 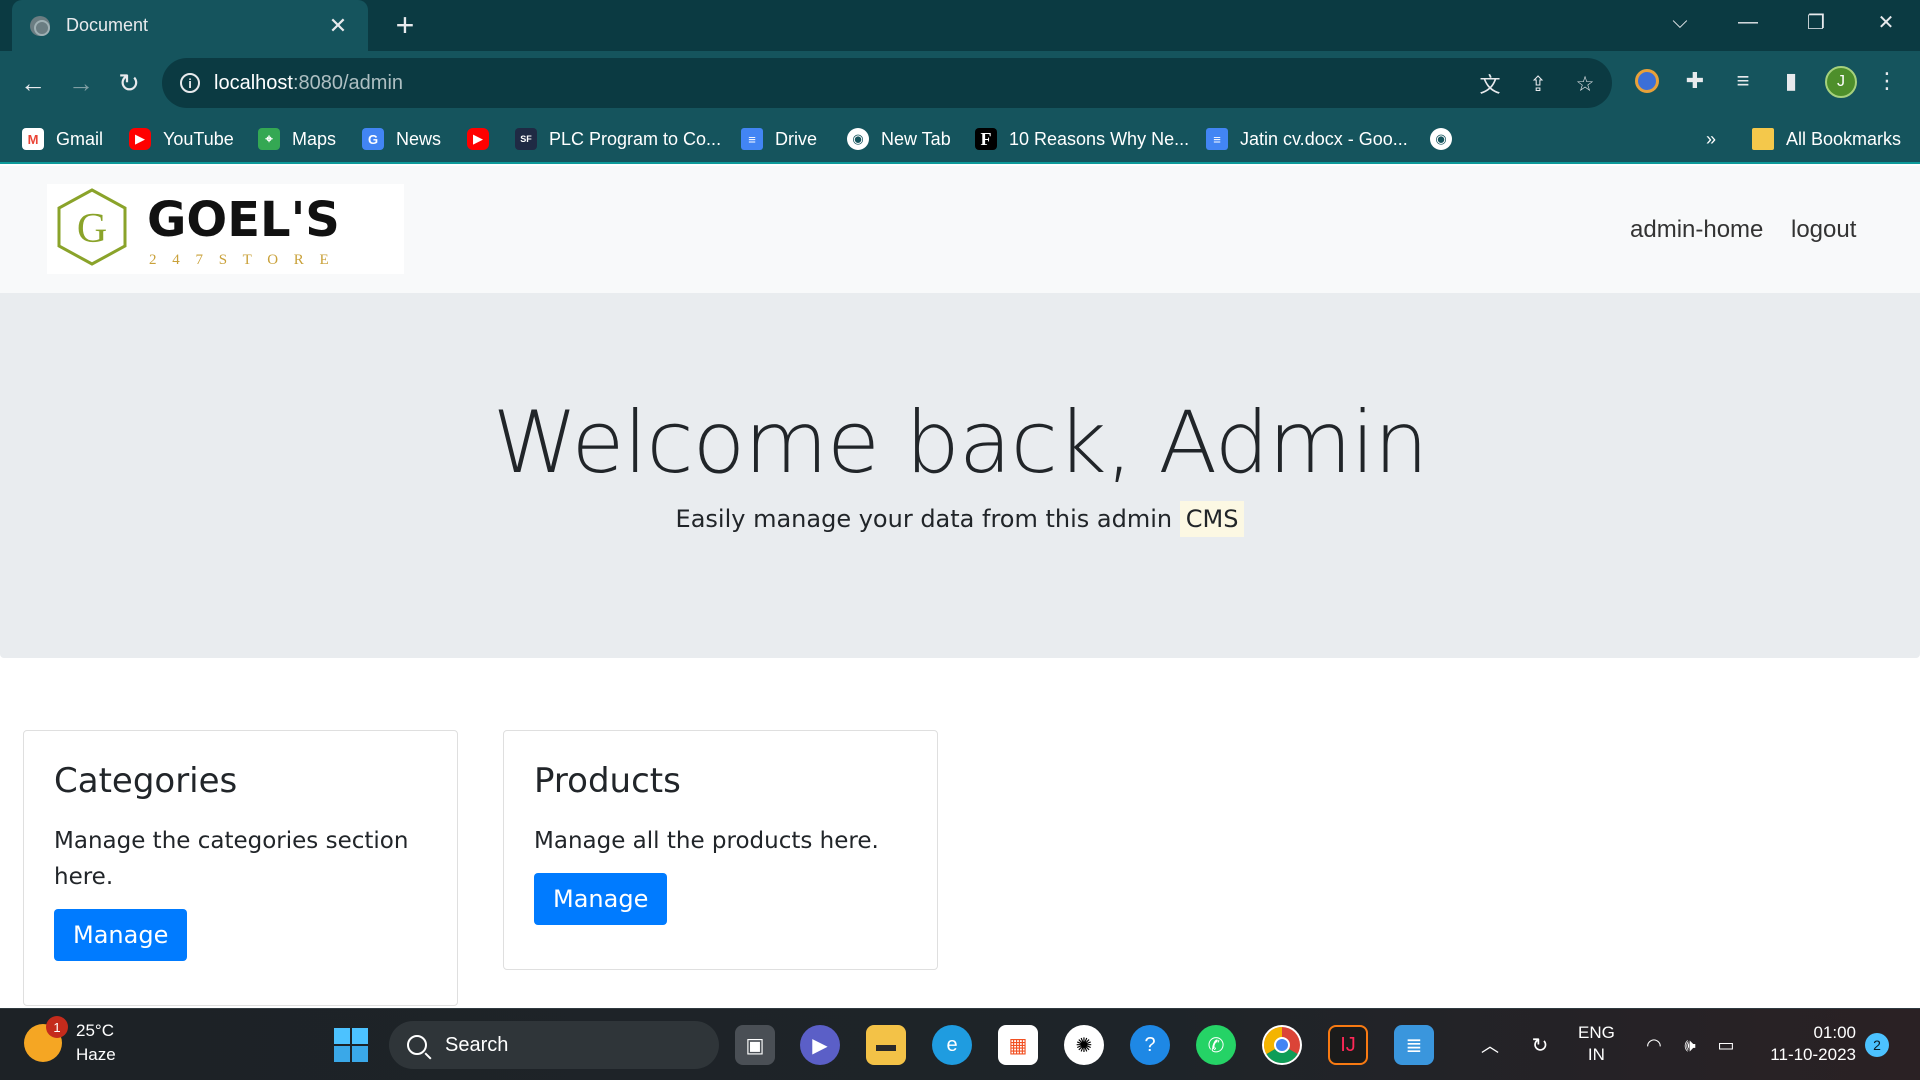 What do you see at coordinates (46, 1039) in the screenshot?
I see `weather-icon: 1` at bounding box center [46, 1039].